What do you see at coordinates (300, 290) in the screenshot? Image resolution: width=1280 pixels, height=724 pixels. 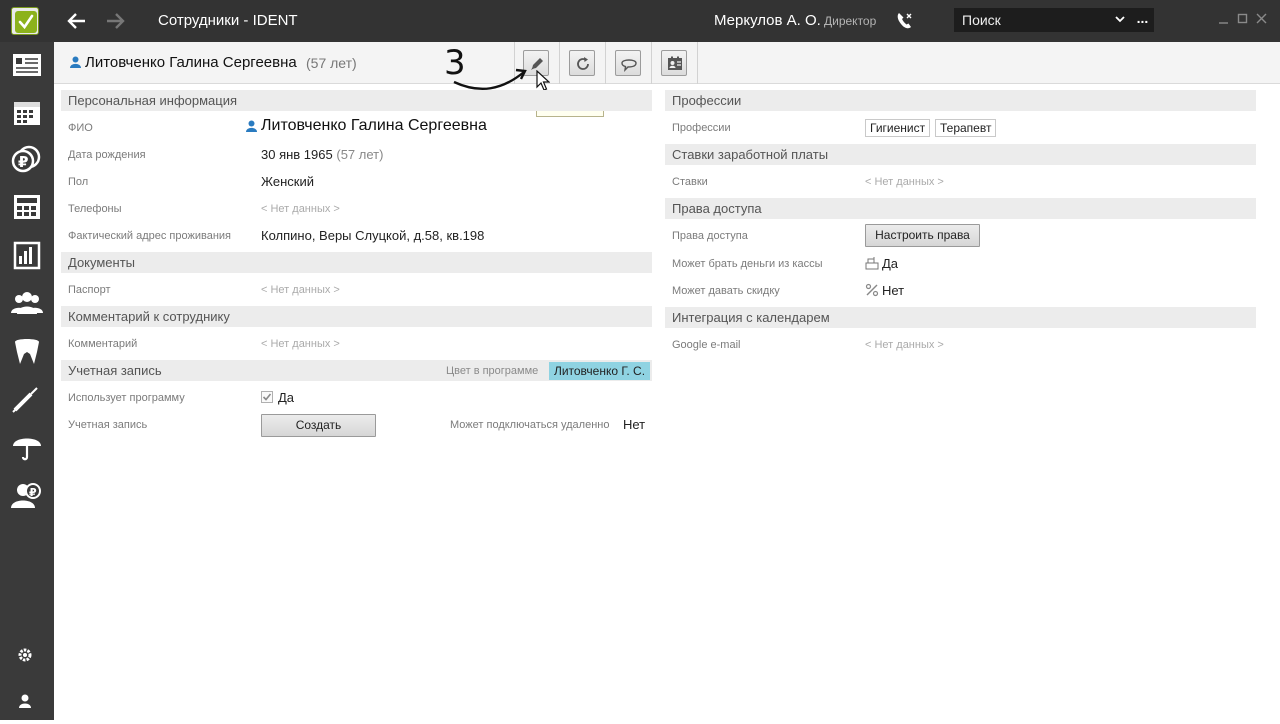 I see `passport-value: < Нет данных >` at bounding box center [300, 290].